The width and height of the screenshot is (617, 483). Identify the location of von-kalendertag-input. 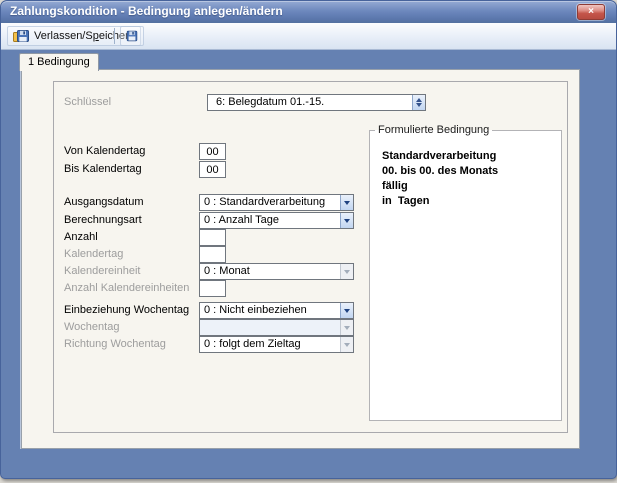
(212, 151).